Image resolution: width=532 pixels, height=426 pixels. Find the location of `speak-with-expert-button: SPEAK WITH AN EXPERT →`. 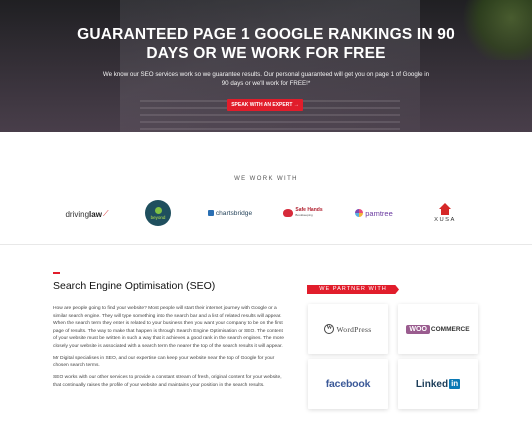

speak-with-expert-button: SPEAK WITH AN EXPERT → is located at coordinates (265, 105).